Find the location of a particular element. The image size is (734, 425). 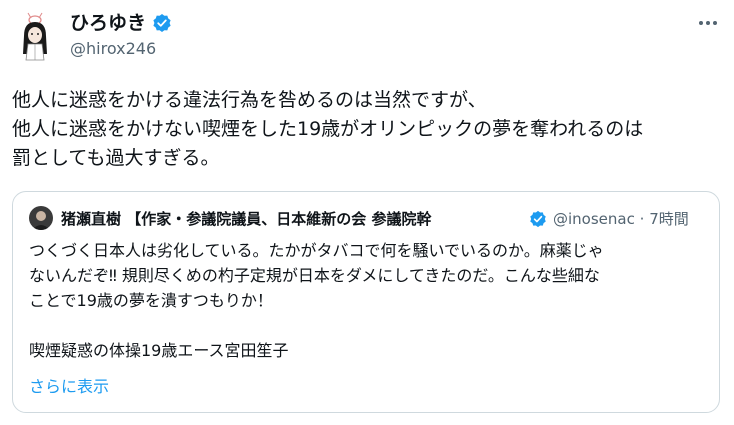

quoted-author-meta: @inosenac · 7時間 is located at coordinates (621, 219).